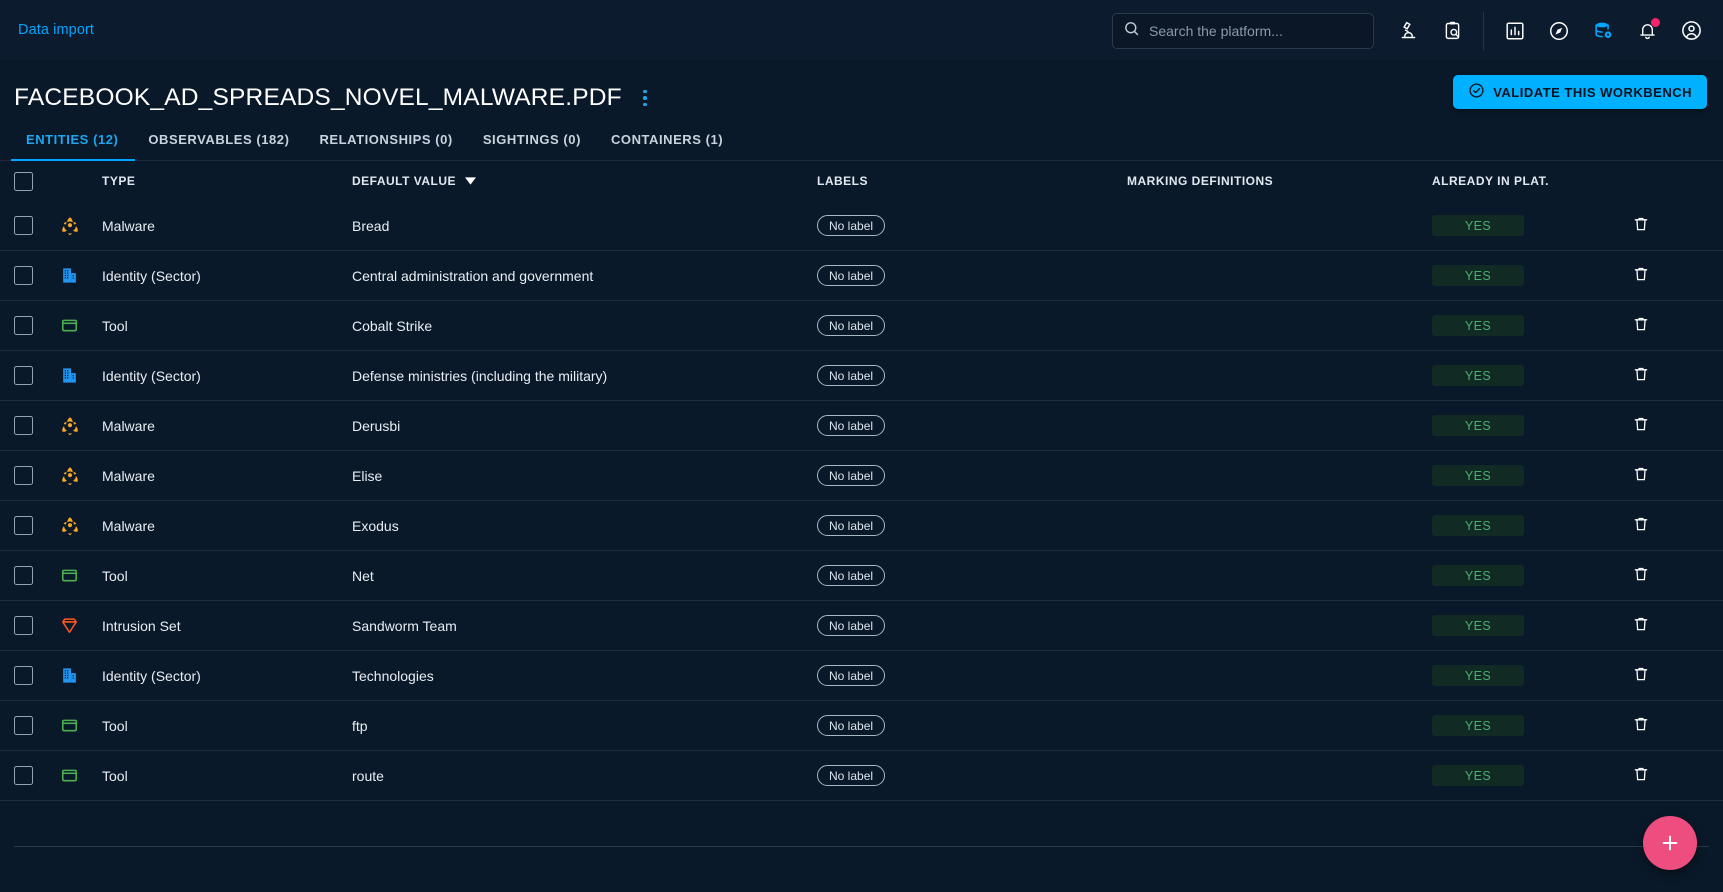  I want to click on table-row: Tool Net No label YES, so click(861, 576).